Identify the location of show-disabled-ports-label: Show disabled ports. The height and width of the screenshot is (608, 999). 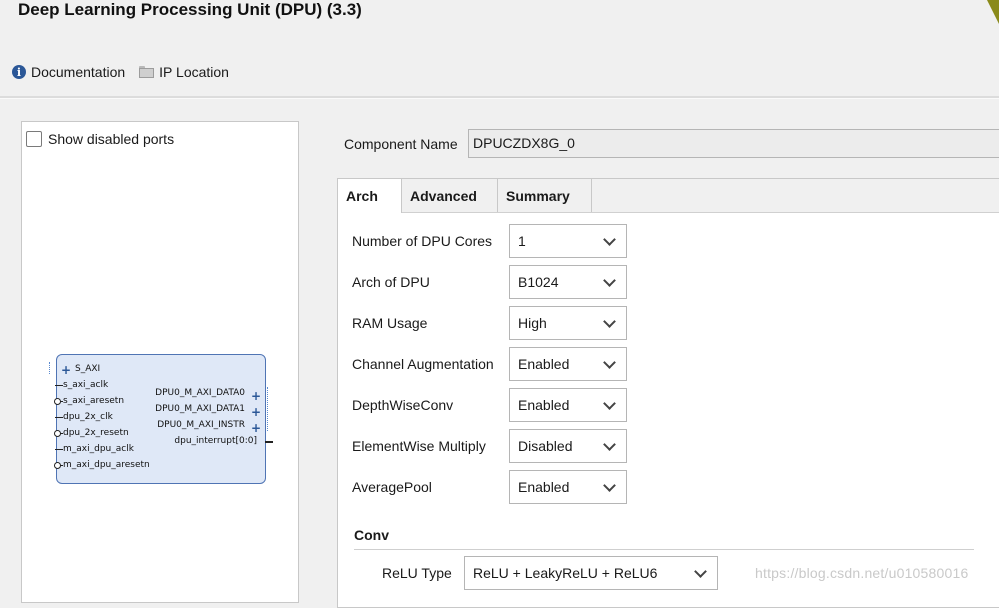
(111, 139).